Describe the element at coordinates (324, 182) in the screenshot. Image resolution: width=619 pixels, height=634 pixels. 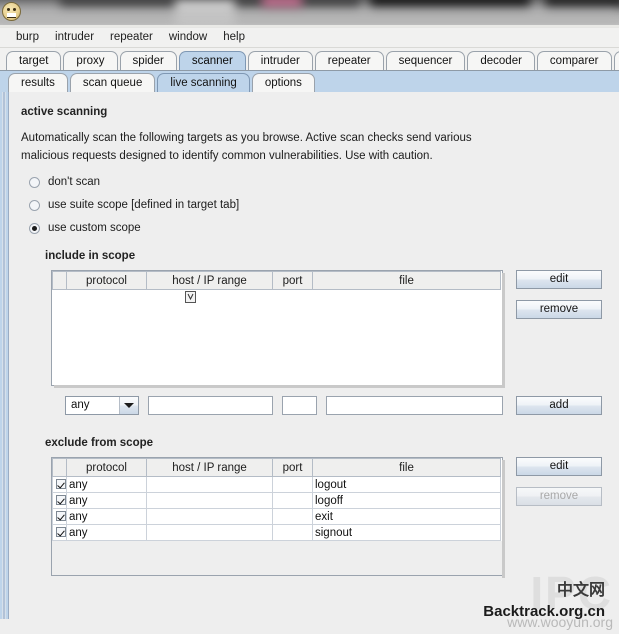
I see `radio-option-dont-scan: don't scan` at that location.